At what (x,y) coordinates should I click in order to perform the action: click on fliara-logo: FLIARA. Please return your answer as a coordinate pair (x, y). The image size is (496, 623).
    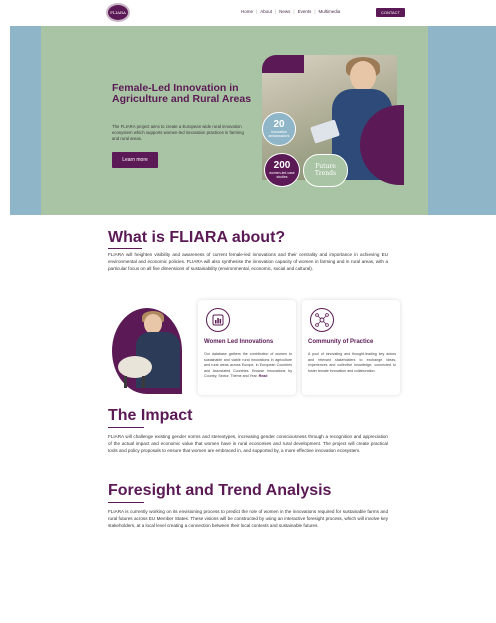
    Looking at the image, I should click on (118, 12).